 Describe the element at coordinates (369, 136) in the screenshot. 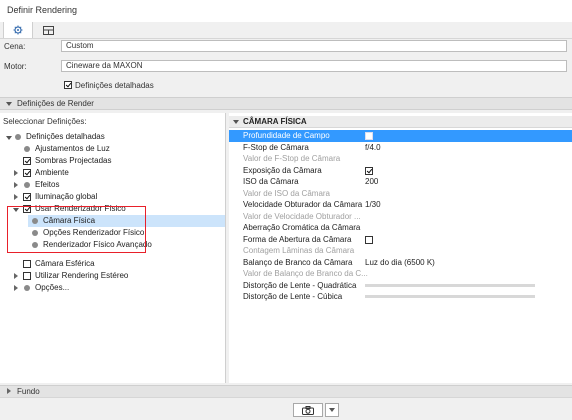

I see `depth-of-field-checkbox` at that location.